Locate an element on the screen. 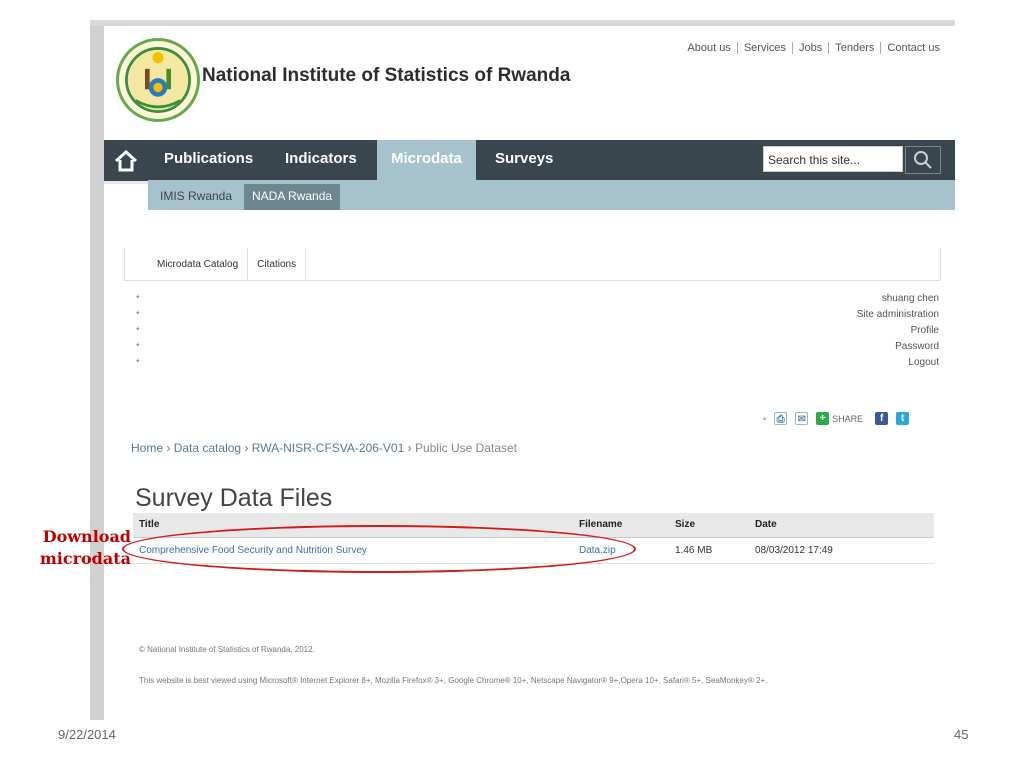 Image resolution: width=1024 pixels, height=768 pixels. slide-page-number: 45 is located at coordinates (961, 734).